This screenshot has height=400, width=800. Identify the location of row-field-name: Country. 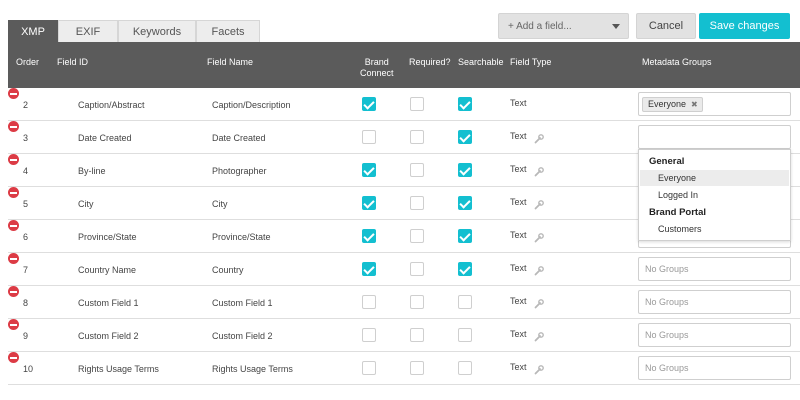
(228, 270).